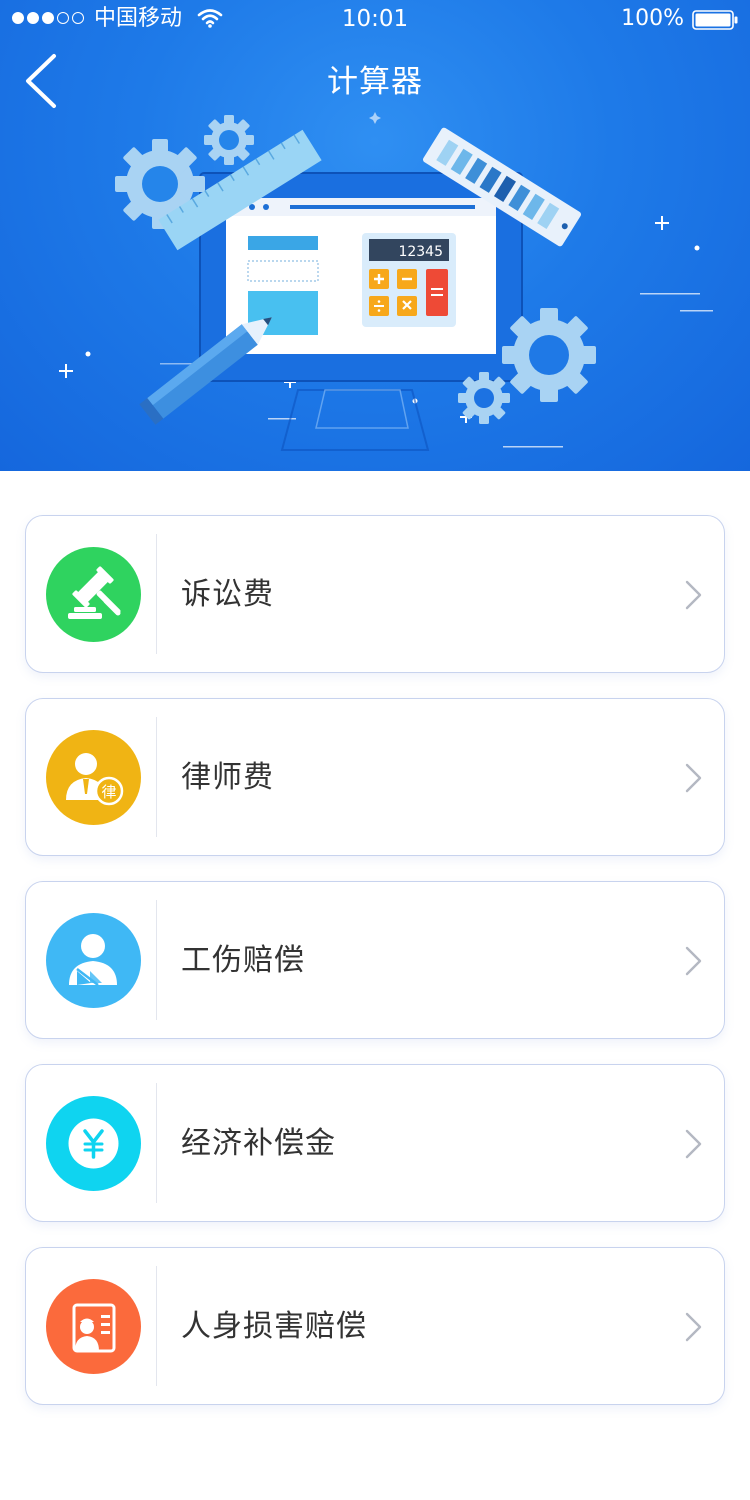 The width and height of the screenshot is (750, 1500). What do you see at coordinates (243, 960) in the screenshot?
I see `menu-item-label: 工伤赔偿` at bounding box center [243, 960].